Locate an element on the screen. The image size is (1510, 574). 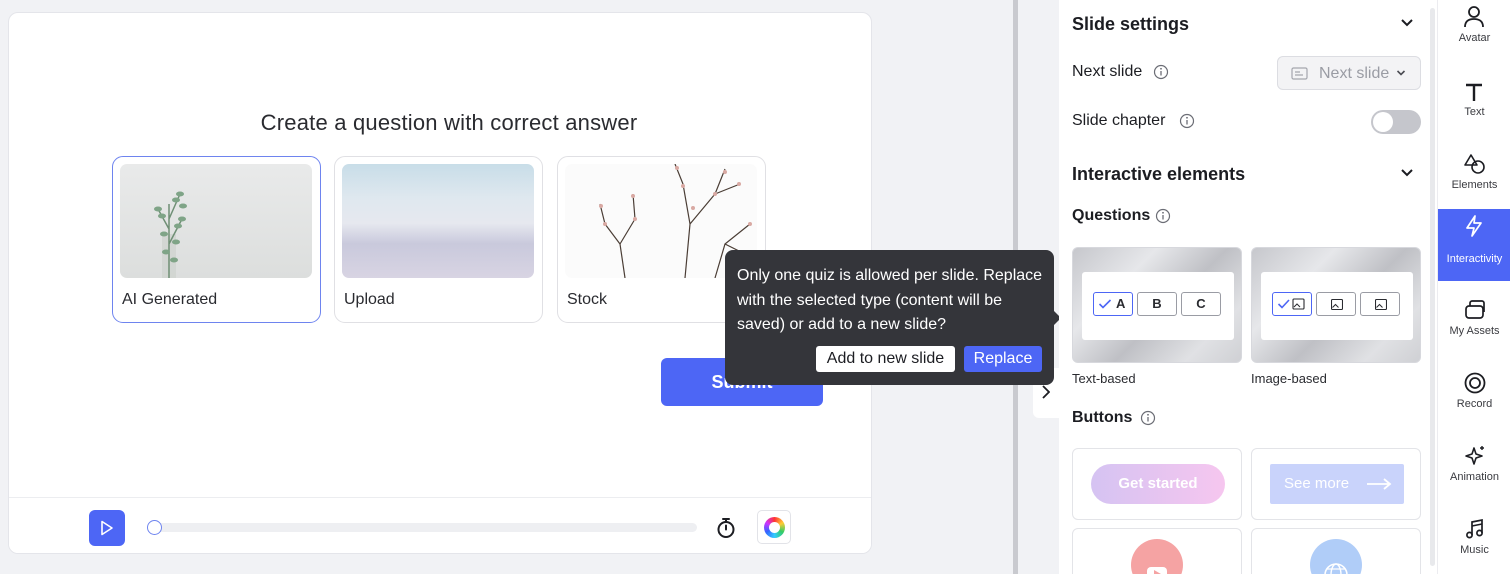
globe-icon is located at coordinates (1336, 556).